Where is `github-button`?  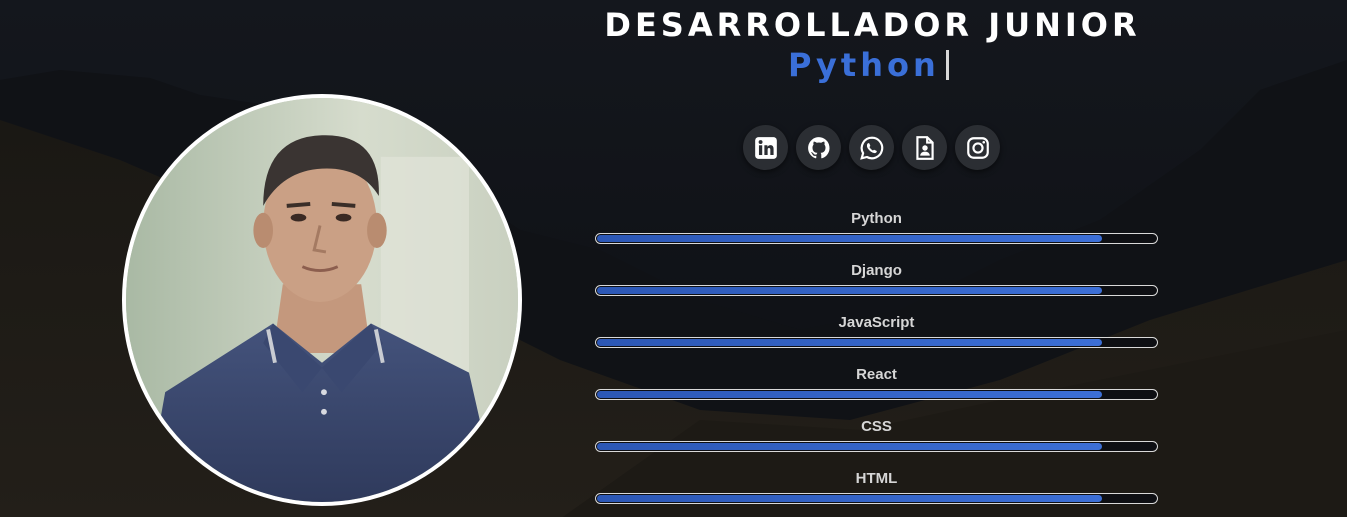 github-button is located at coordinates (818, 147).